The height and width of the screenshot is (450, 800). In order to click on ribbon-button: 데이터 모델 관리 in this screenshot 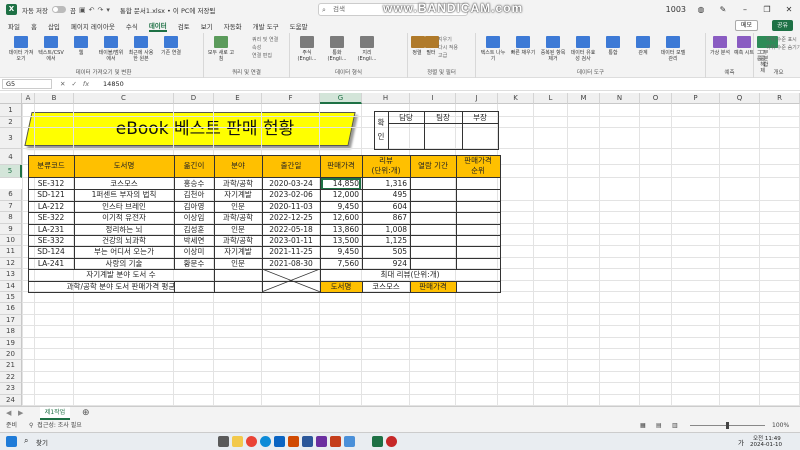, I will do `click(673, 49)`.